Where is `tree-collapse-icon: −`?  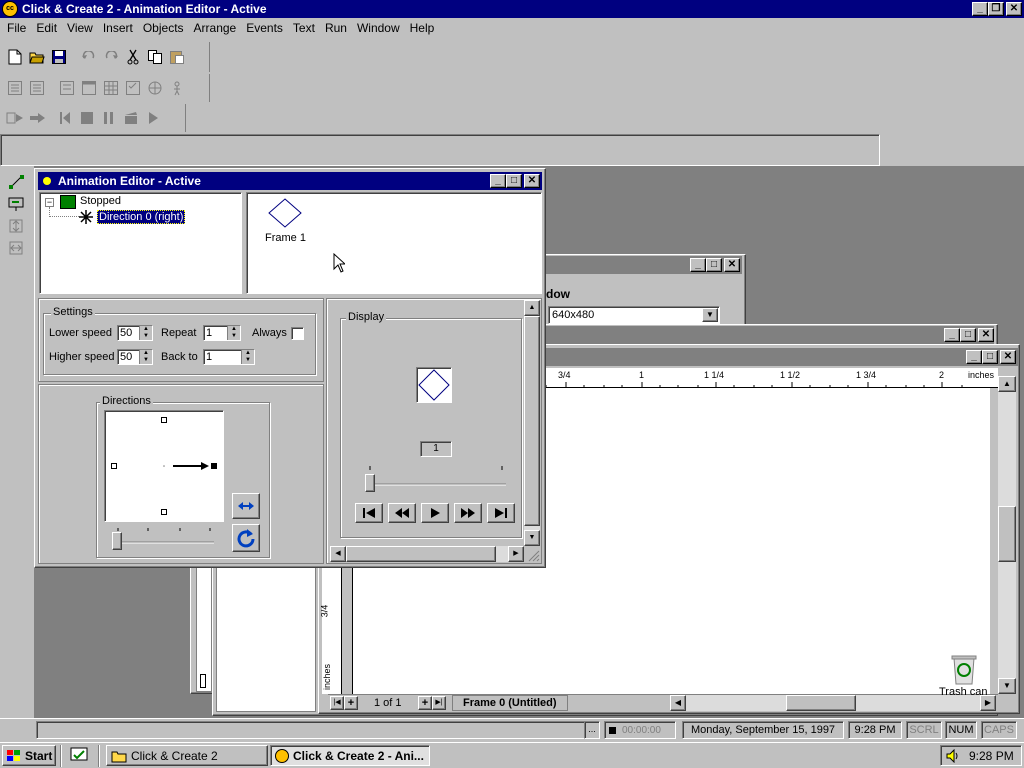 tree-collapse-icon: − is located at coordinates (49, 202).